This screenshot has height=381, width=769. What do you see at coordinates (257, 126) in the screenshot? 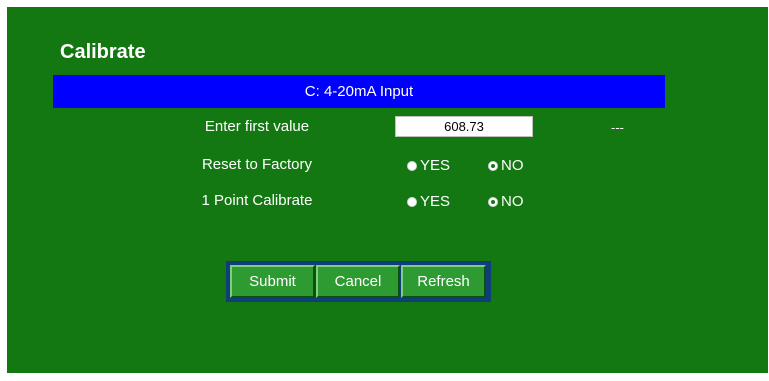
I see `first-value-label: Enter first value` at bounding box center [257, 126].